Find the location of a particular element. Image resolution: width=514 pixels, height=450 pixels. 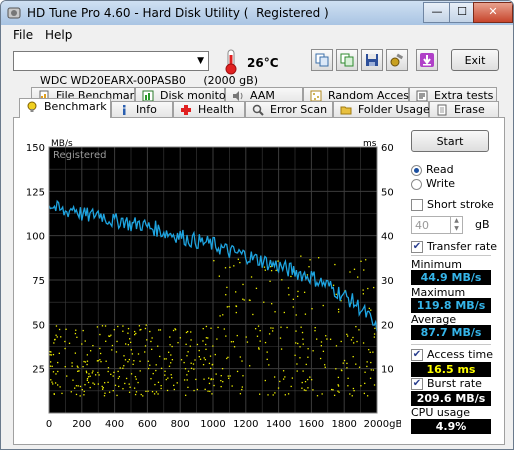

tab-label: Info is located at coordinates (146, 109).